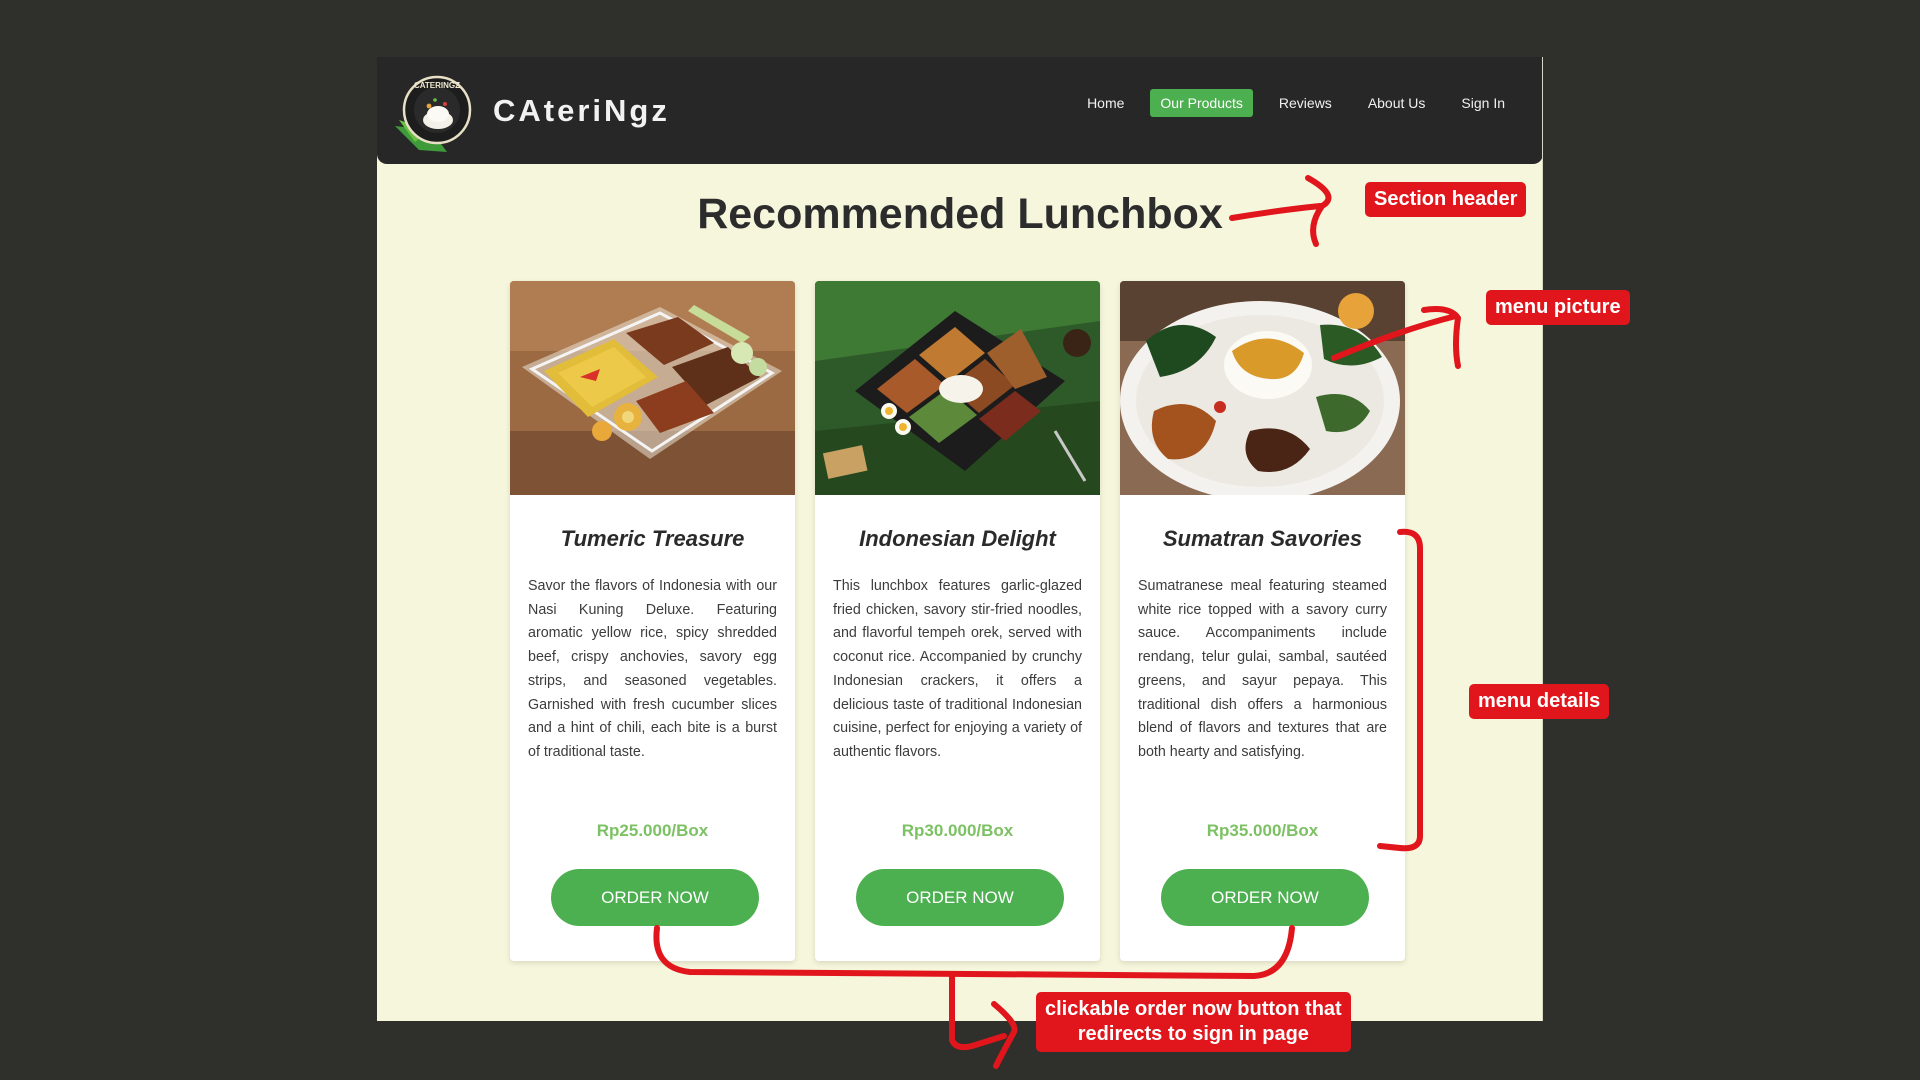 The height and width of the screenshot is (1080, 1920). Describe the element at coordinates (652, 830) in the screenshot. I see `menu-price: Rp25.000/Box` at that location.